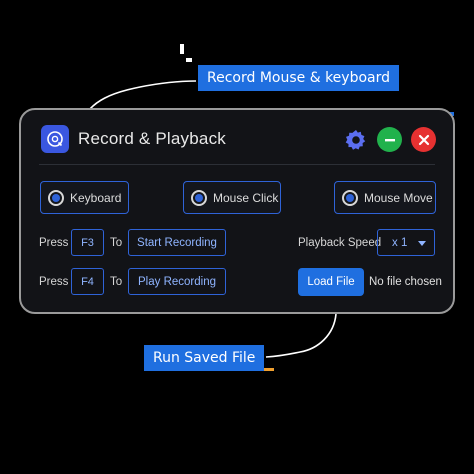 This screenshot has height=474, width=474. What do you see at coordinates (405, 282) in the screenshot?
I see `file-status: No file chosen` at bounding box center [405, 282].